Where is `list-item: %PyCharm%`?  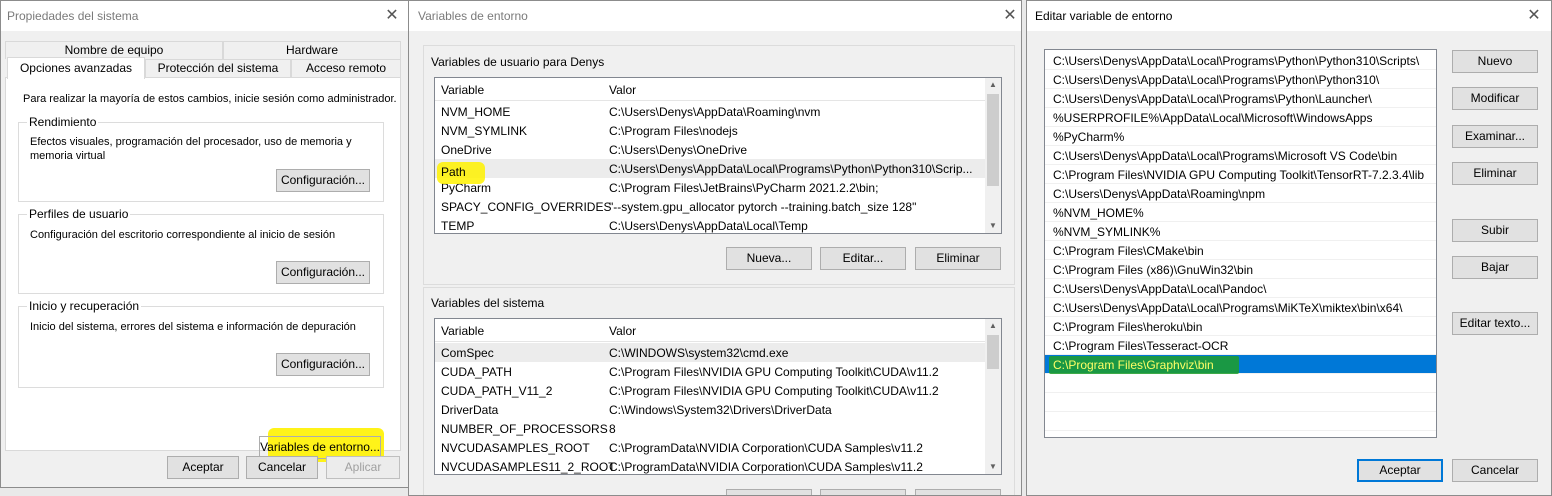 list-item: %PyCharm% is located at coordinates (1240, 136).